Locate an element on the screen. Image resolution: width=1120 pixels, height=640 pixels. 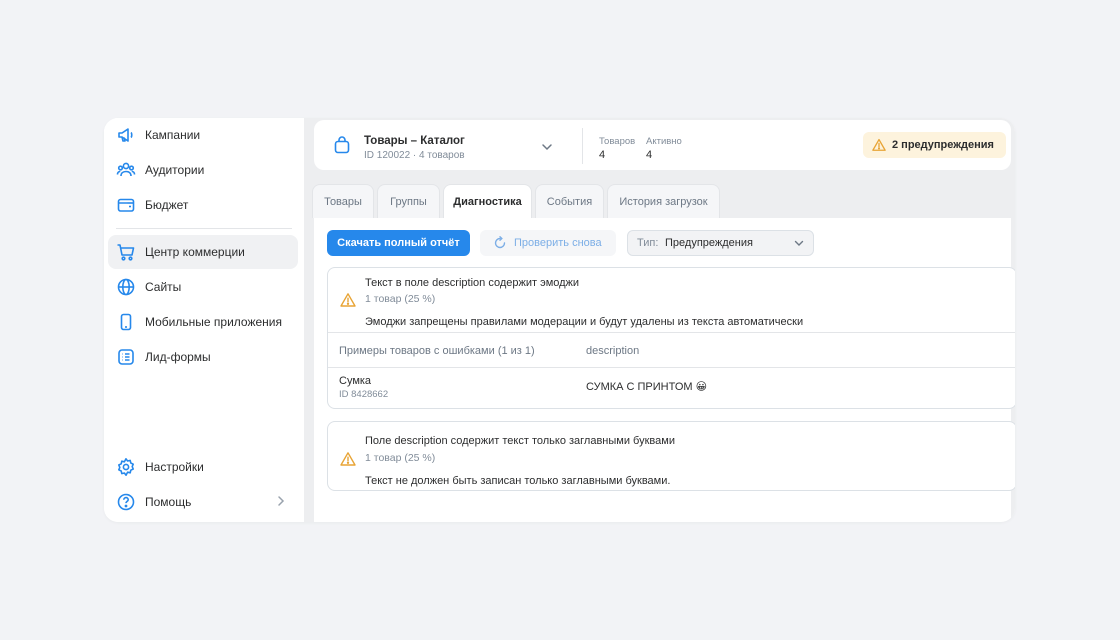
globe-icon is located at coordinates (126, 287).